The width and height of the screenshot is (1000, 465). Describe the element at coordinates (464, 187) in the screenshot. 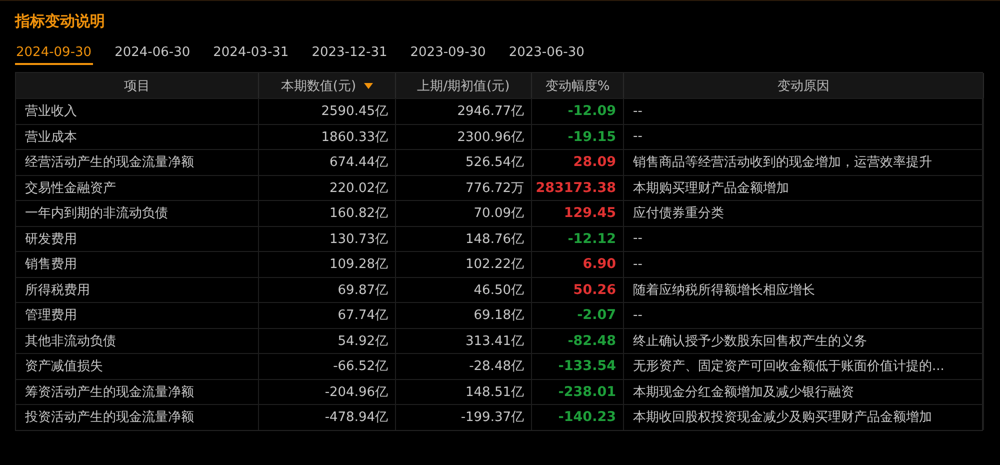

I see `table-cell: 776.72万` at that location.